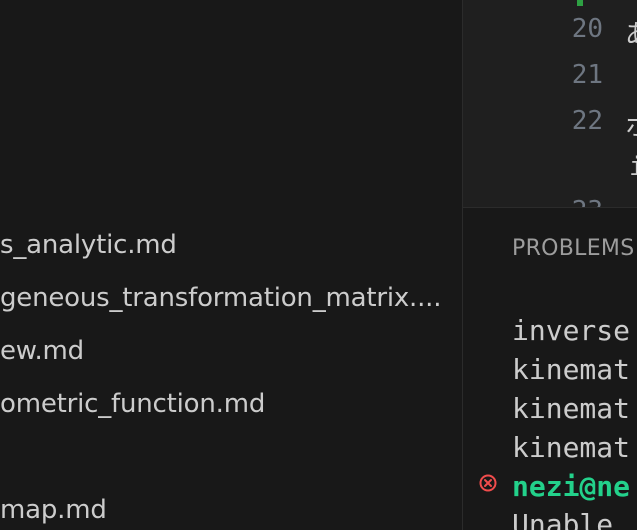 Image resolution: width=637 pixels, height=530 pixels. What do you see at coordinates (488, 483) in the screenshot?
I see `error-circle-icon` at bounding box center [488, 483].